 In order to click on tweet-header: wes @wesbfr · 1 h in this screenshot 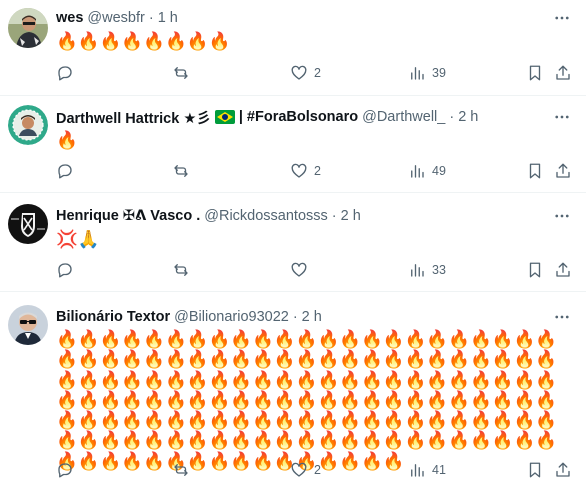, I will do `click(301, 18)`.